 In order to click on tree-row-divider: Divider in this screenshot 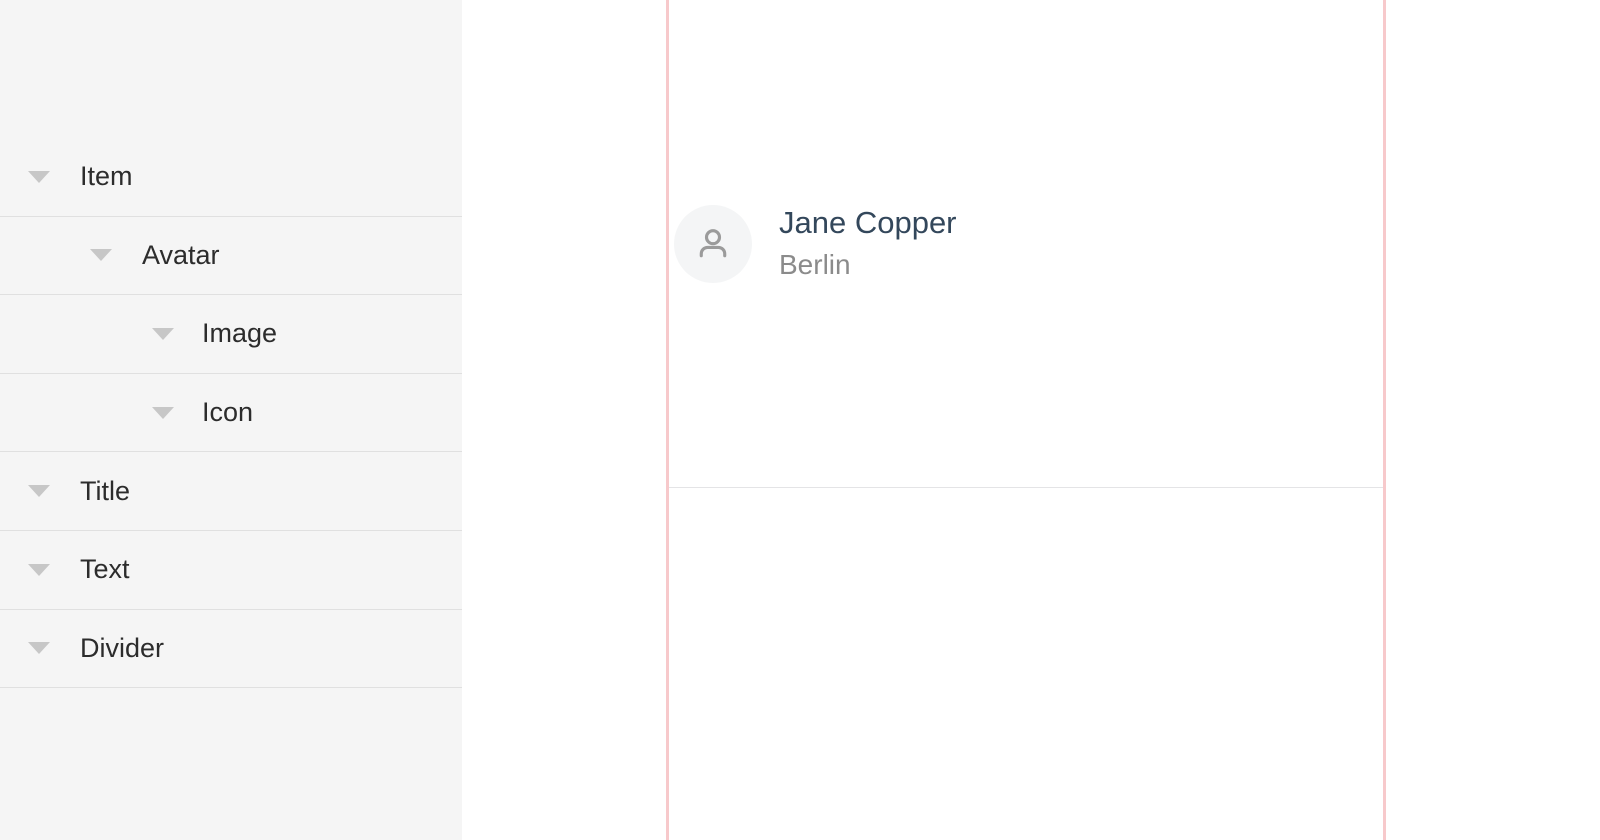, I will do `click(231, 649)`.